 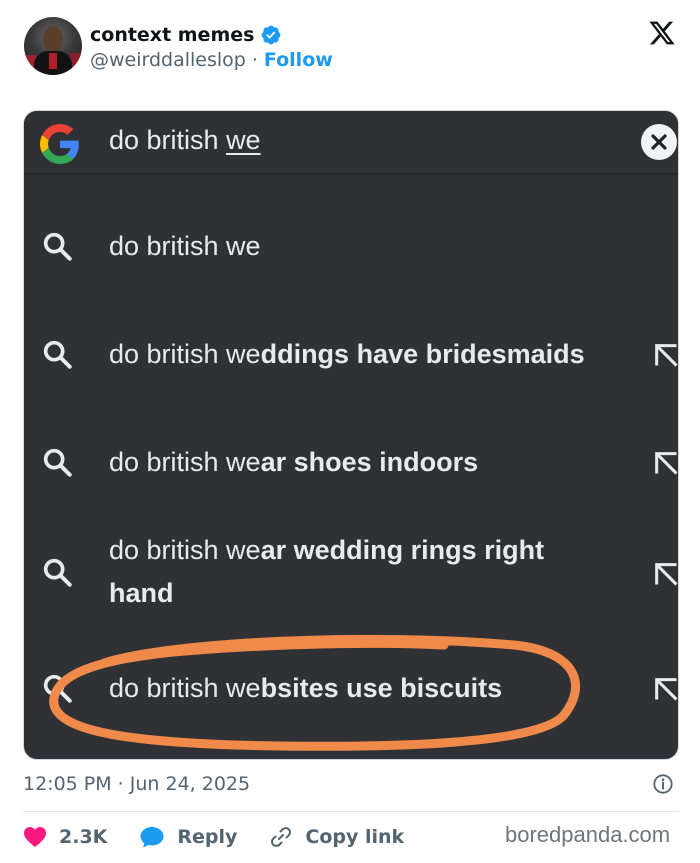 I want to click on copy-link-button: Copy link, so click(x=336, y=837).